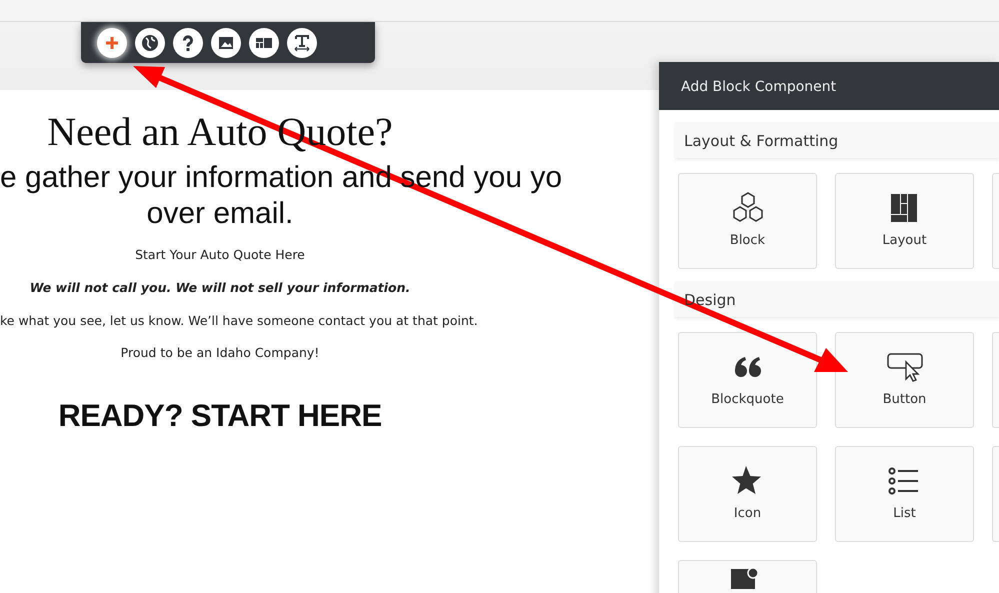  Describe the element at coordinates (239, 321) in the screenshot. I see `body-text: ke what you see, let us know. We’ll have someone contact you at that point.` at that location.